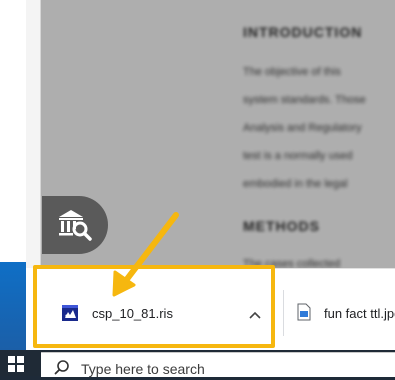 This screenshot has width=395, height=380. What do you see at coordinates (359, 313) in the screenshot?
I see `download-filename: fun fact ttl.jpg` at bounding box center [359, 313].